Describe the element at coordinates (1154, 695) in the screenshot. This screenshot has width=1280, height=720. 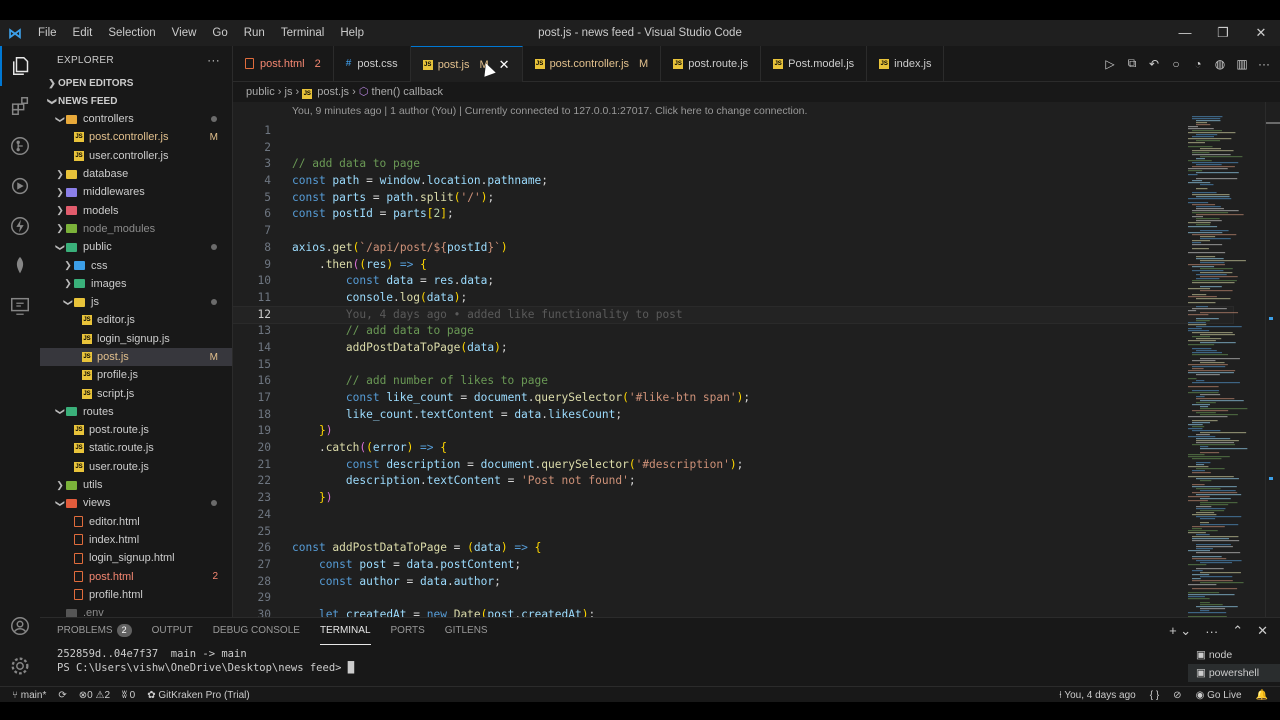
I see `braces-icon: { }` at that location.